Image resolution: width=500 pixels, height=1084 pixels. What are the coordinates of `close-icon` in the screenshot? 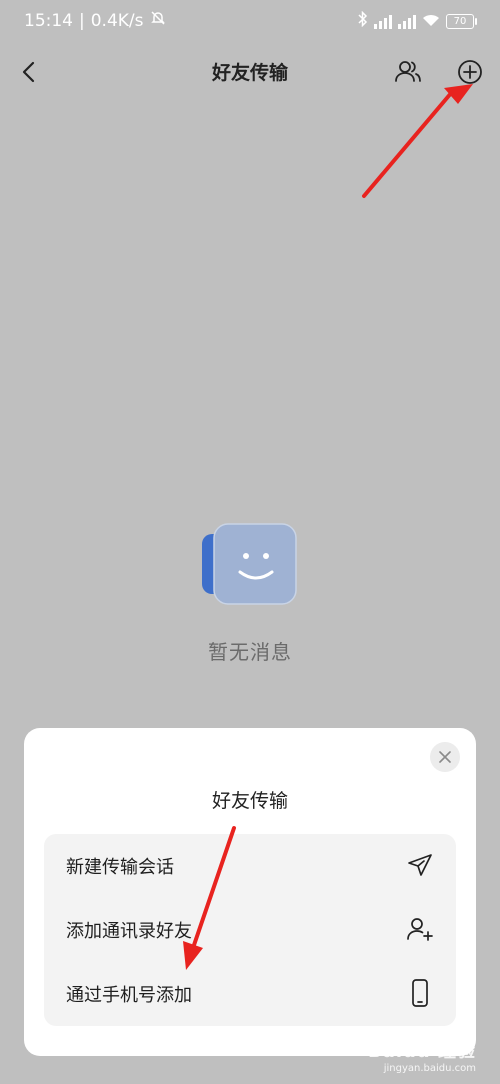 It's located at (445, 757).